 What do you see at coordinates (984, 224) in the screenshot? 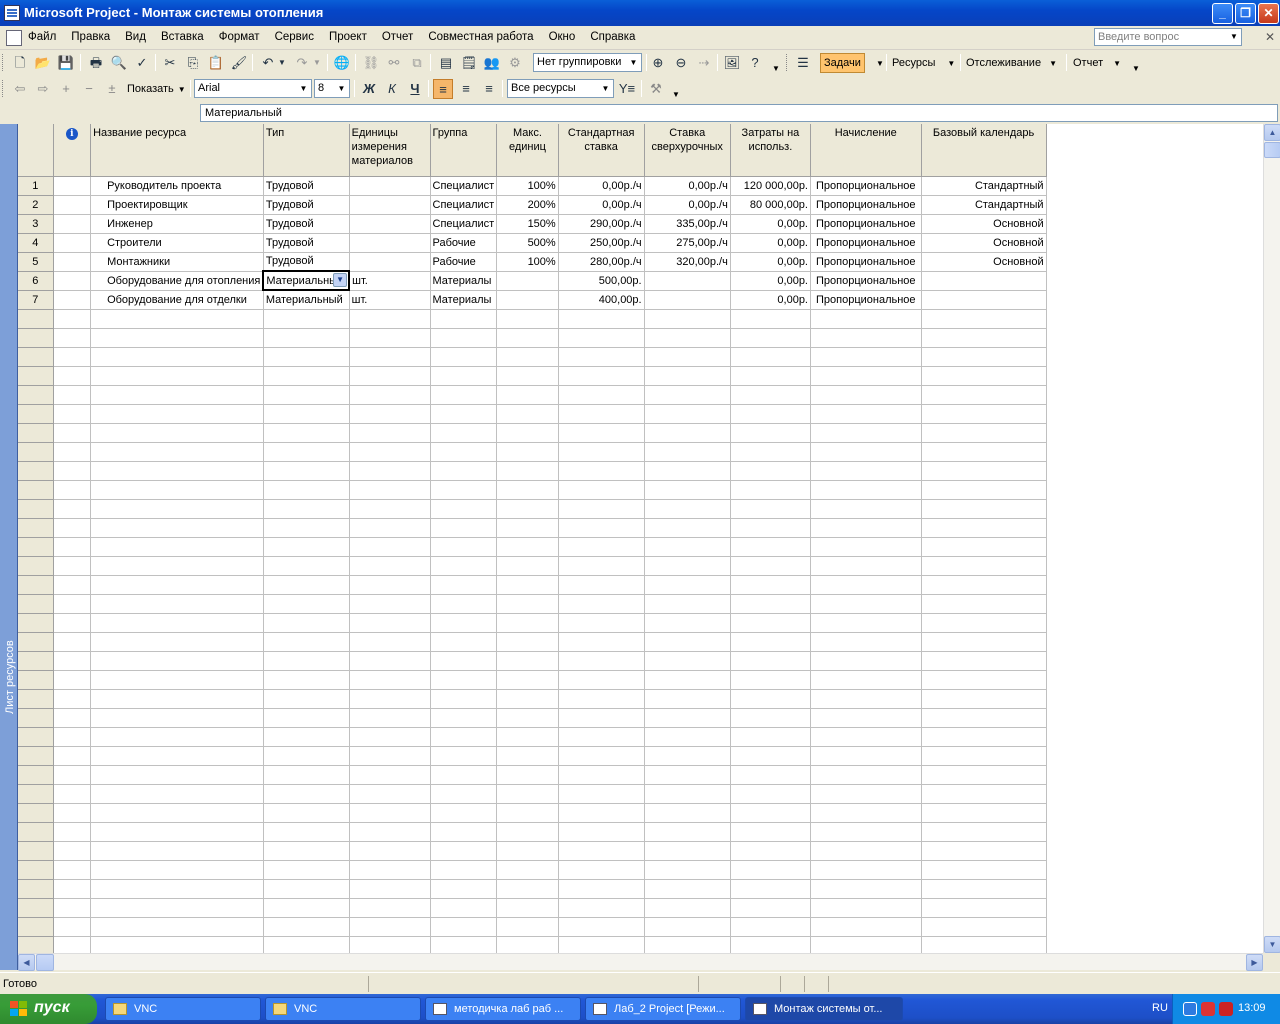
I see `cell-calendar: Основной` at bounding box center [984, 224].